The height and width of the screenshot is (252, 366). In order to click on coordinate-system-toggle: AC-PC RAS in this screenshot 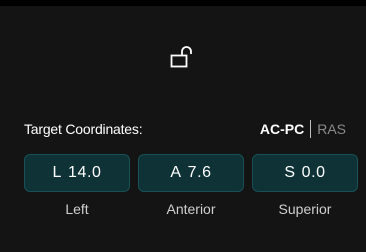, I will do `click(303, 129)`.